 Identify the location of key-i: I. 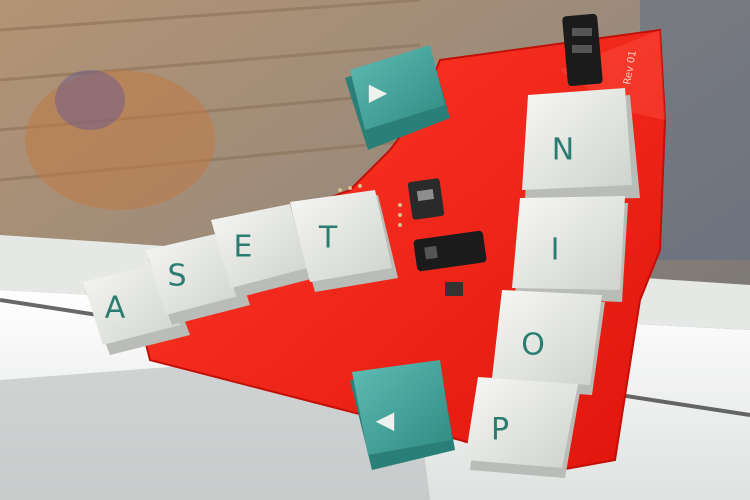
(570, 249).